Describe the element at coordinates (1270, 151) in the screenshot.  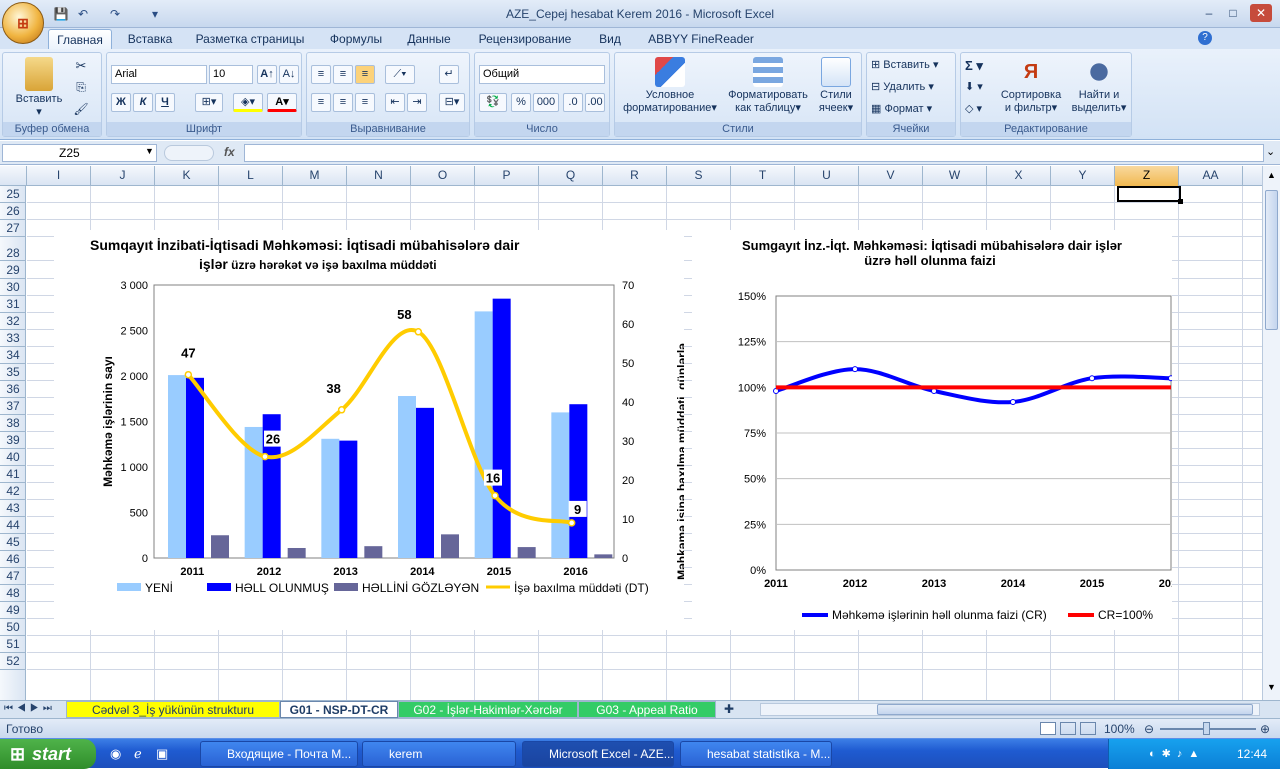
I see `expand-formula-icon: ⌄` at that location.